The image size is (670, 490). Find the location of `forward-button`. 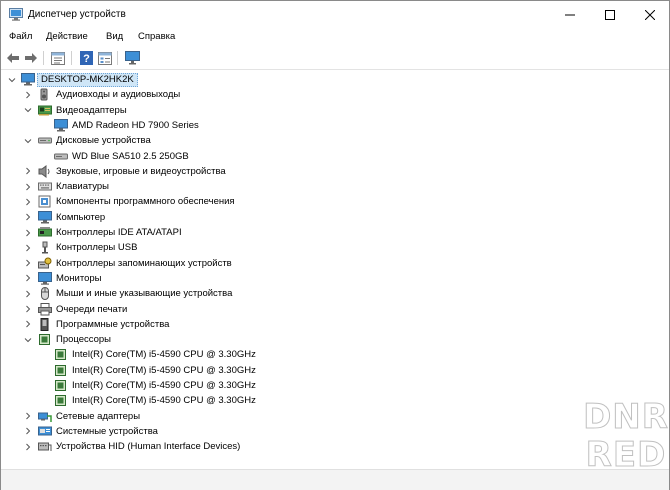

forward-button is located at coordinates (31, 58).